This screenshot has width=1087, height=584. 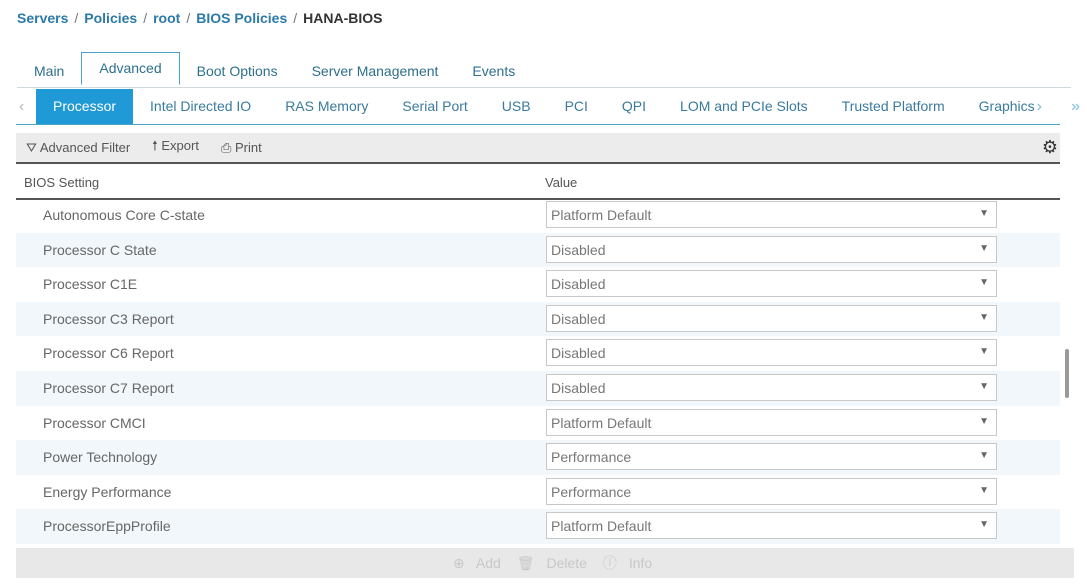 I want to click on table-row: Processor C6 Report Disabled ▼, so click(x=538, y=353).